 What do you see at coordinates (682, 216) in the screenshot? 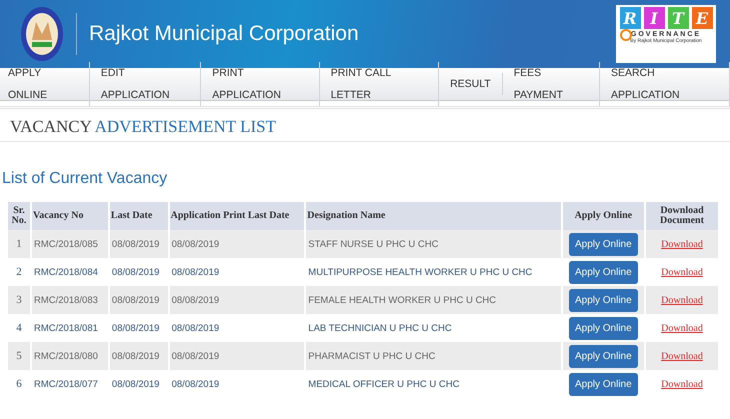
I see `column-header: Download Document` at bounding box center [682, 216].